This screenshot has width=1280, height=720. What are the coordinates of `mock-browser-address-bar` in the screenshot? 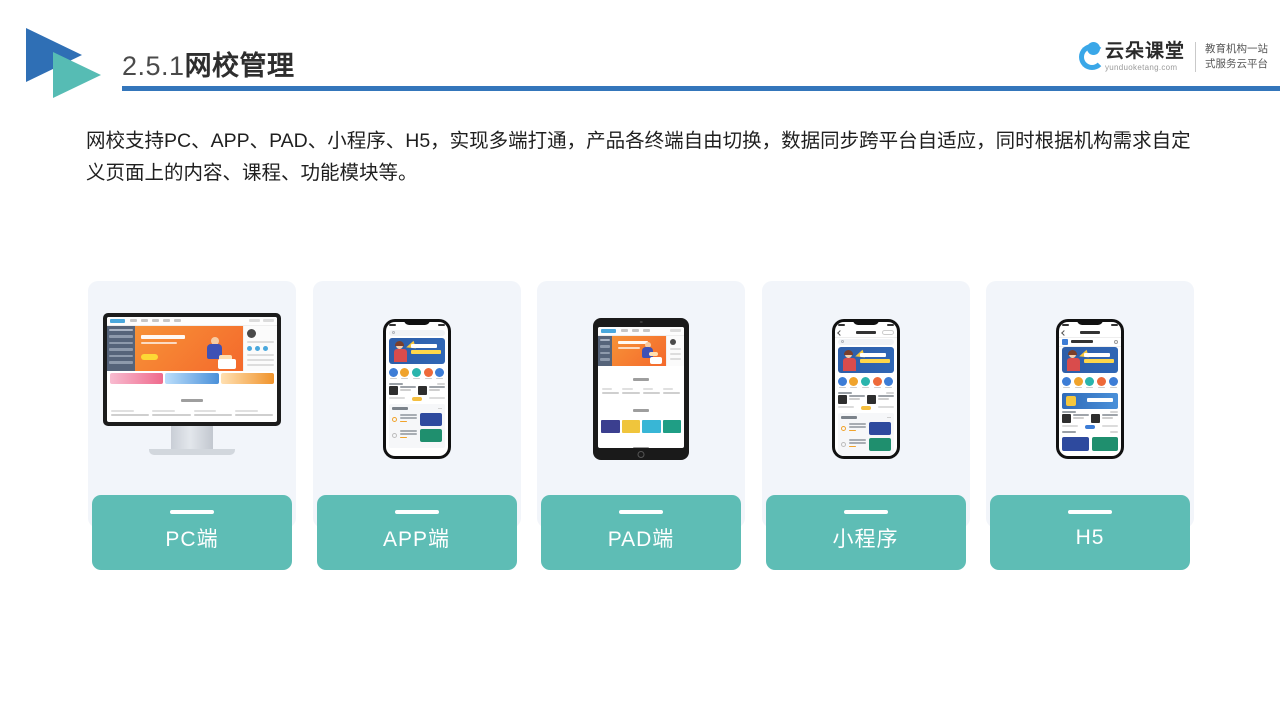 It's located at (1090, 333).